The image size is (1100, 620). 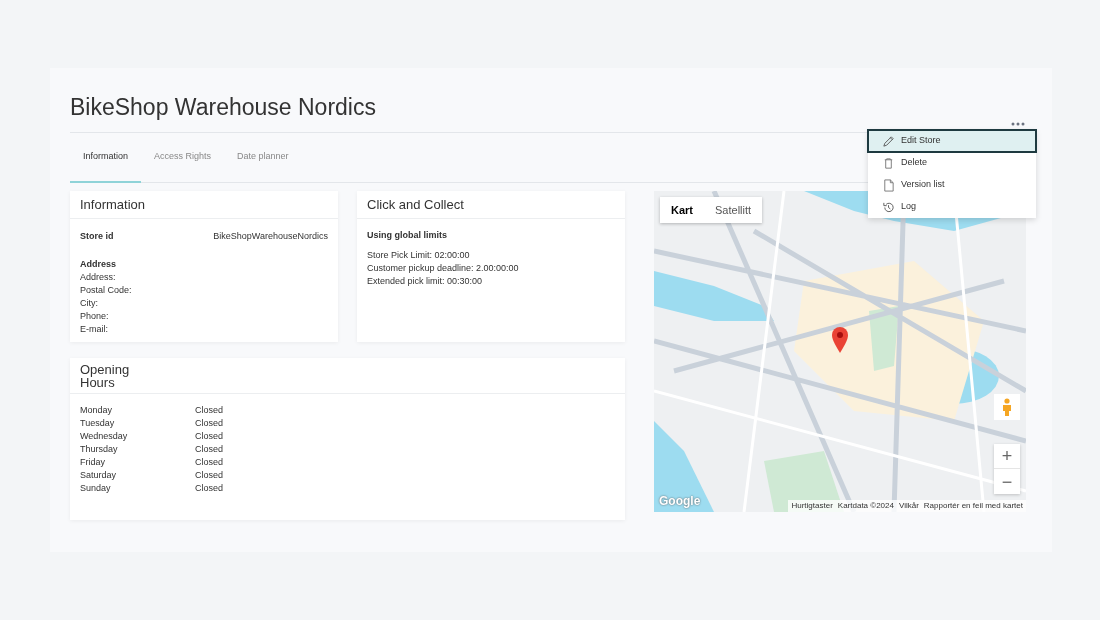 I want to click on attribution-link: Vilkår, so click(x=908, y=506).